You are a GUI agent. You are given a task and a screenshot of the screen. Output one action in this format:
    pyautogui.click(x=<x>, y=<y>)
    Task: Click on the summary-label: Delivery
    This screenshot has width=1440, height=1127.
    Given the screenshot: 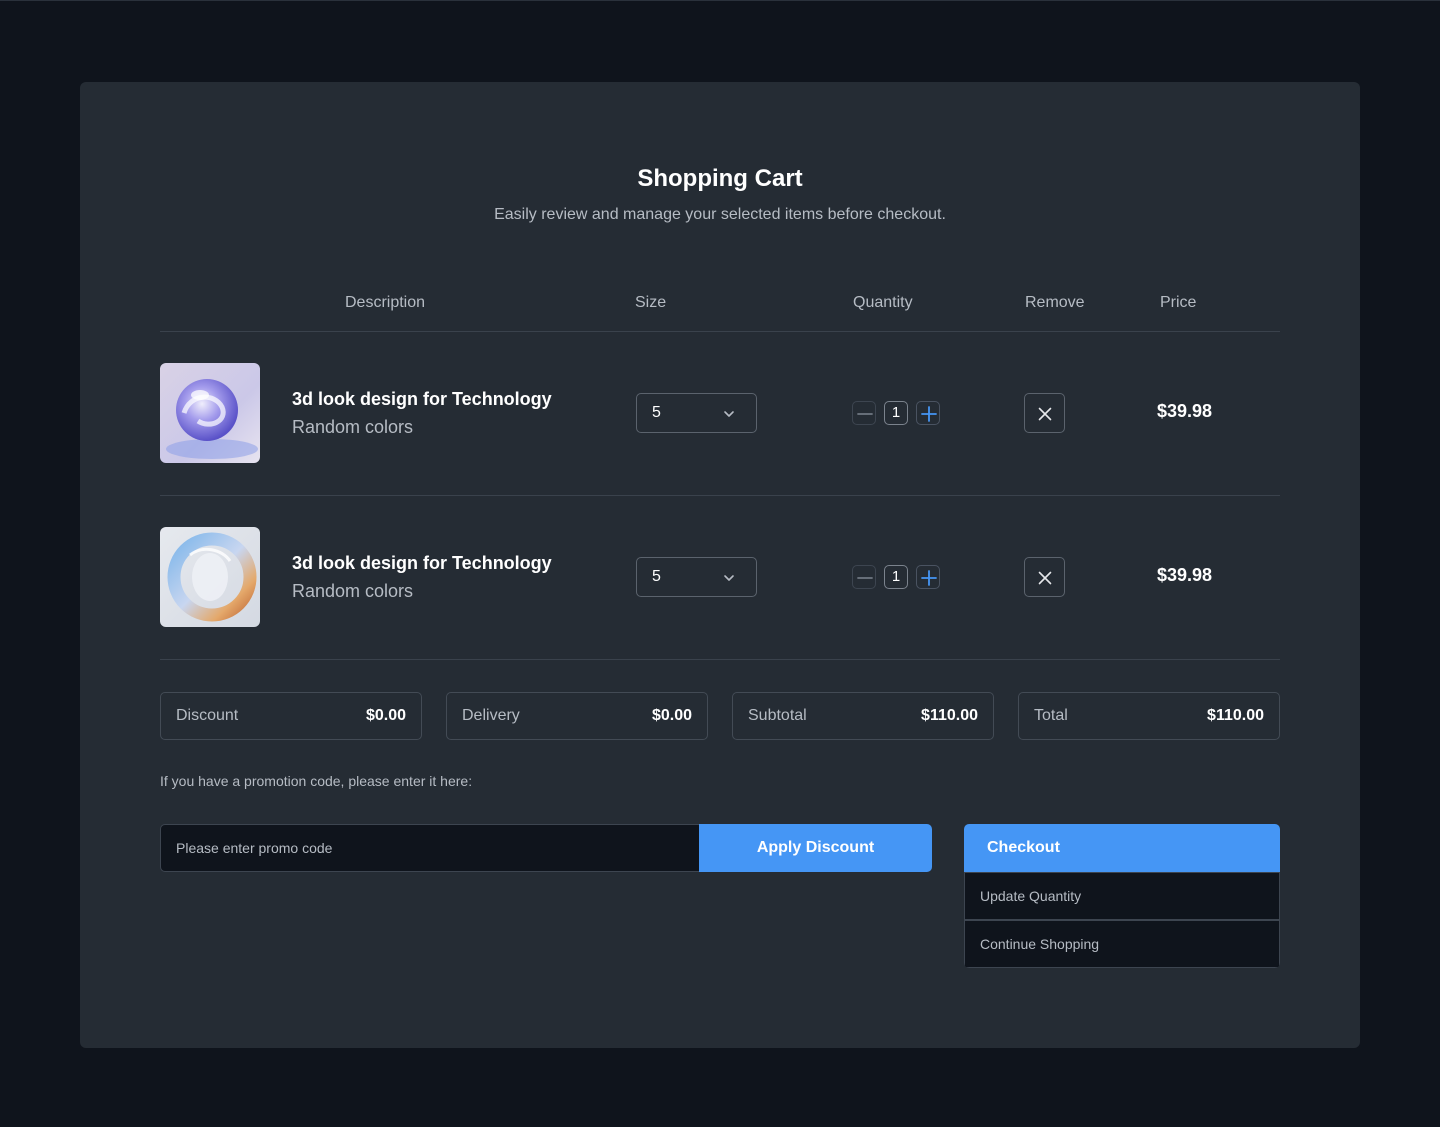 What is the action you would take?
    pyautogui.click(x=491, y=715)
    